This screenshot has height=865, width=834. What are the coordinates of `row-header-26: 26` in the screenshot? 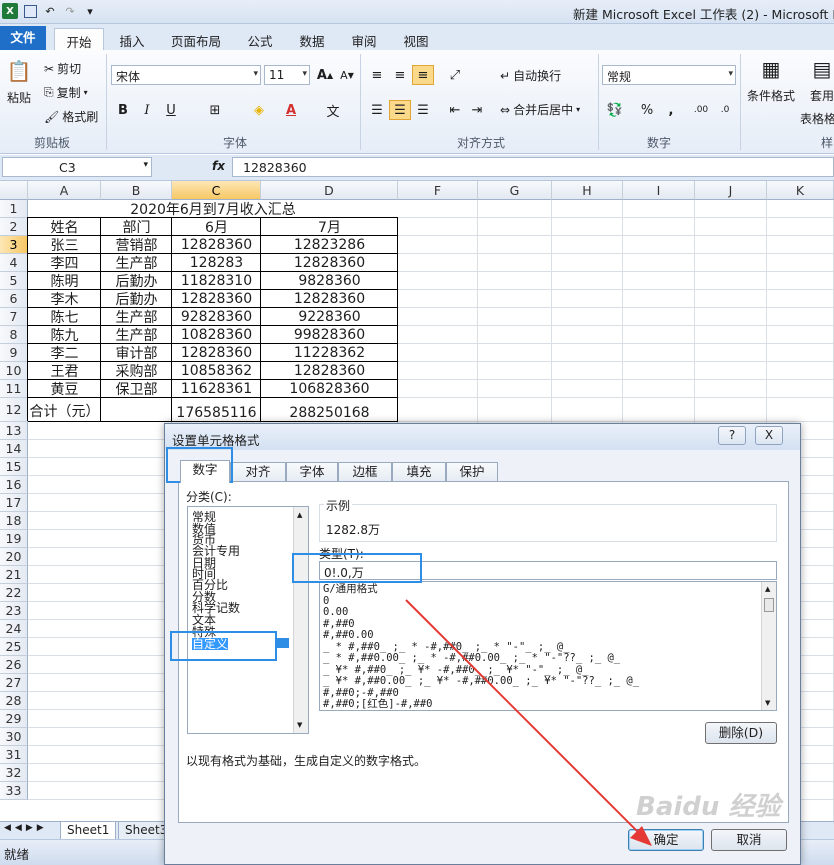 It's located at (14, 665).